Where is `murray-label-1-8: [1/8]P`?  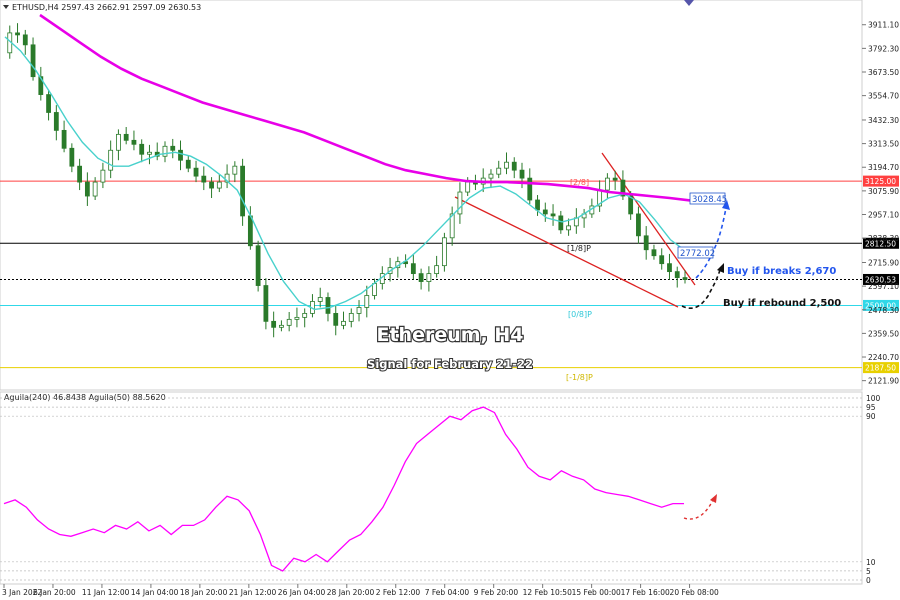
murray-label-1-8: [1/8]P is located at coordinates (579, 248).